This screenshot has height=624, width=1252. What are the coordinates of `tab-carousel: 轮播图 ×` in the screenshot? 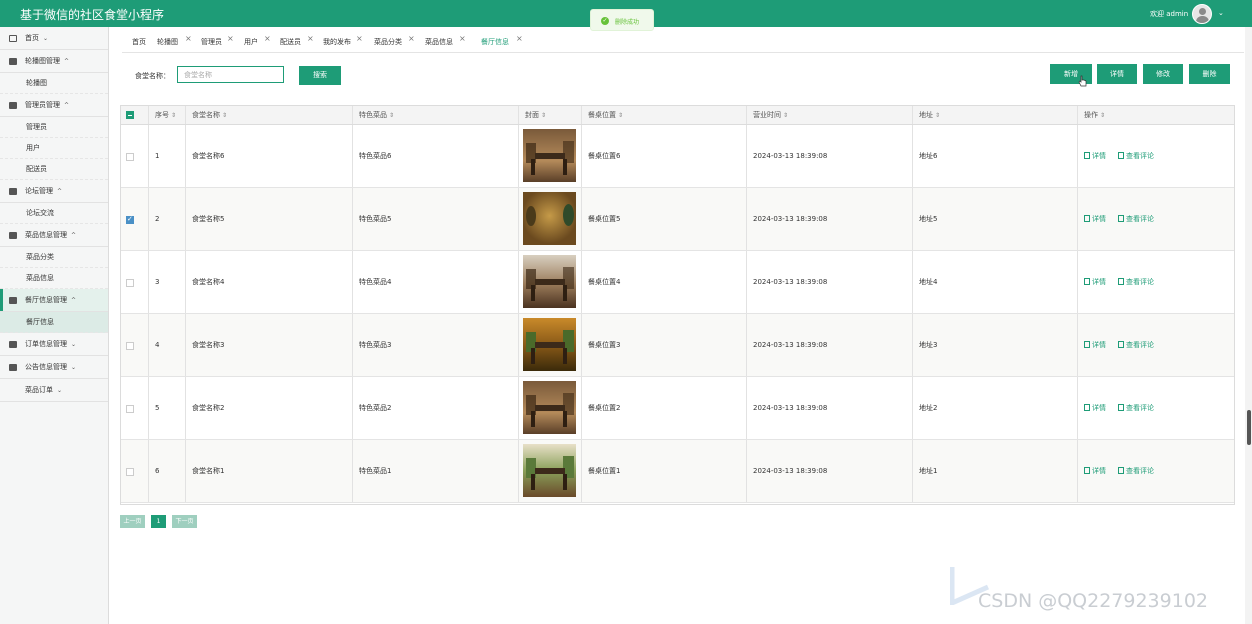 It's located at (174, 40).